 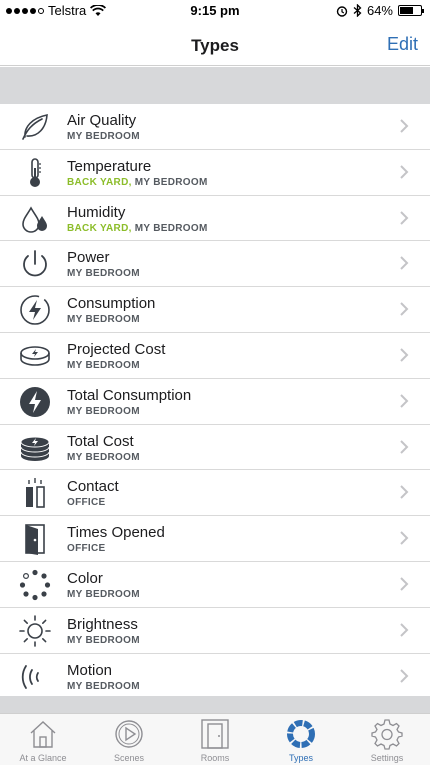 What do you see at coordinates (387, 734) in the screenshot?
I see `gear-icon` at bounding box center [387, 734].